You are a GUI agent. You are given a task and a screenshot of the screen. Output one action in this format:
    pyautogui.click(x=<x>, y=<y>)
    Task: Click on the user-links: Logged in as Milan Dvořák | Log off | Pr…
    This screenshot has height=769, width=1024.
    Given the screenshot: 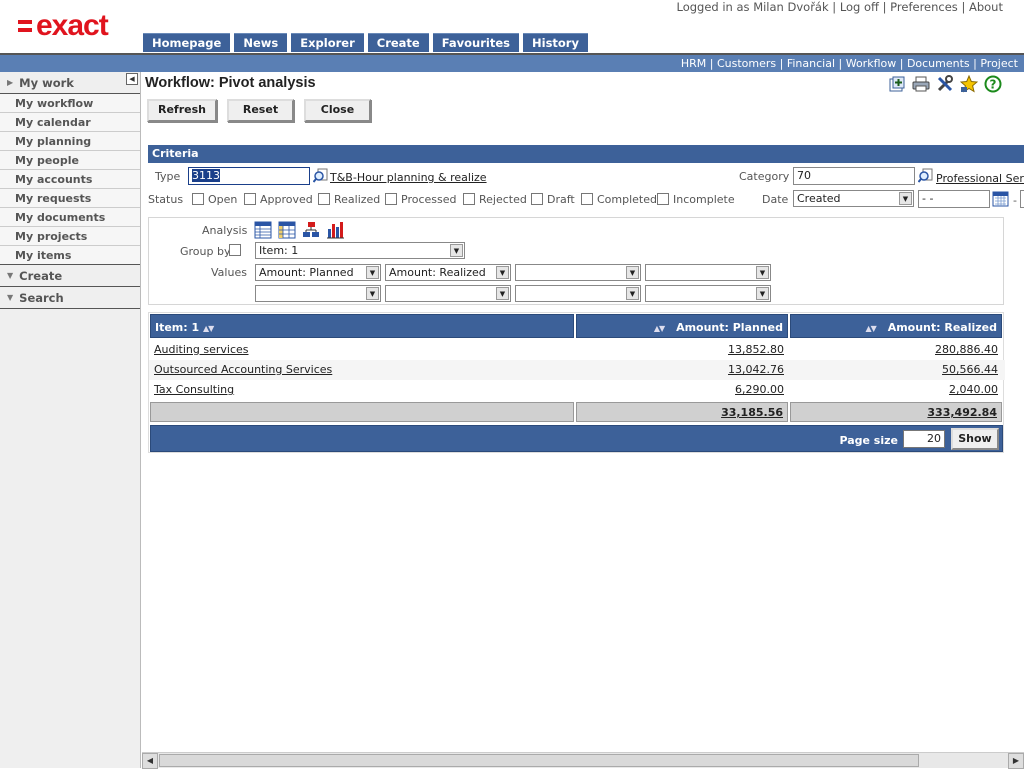 What is the action you would take?
    pyautogui.click(x=839, y=7)
    